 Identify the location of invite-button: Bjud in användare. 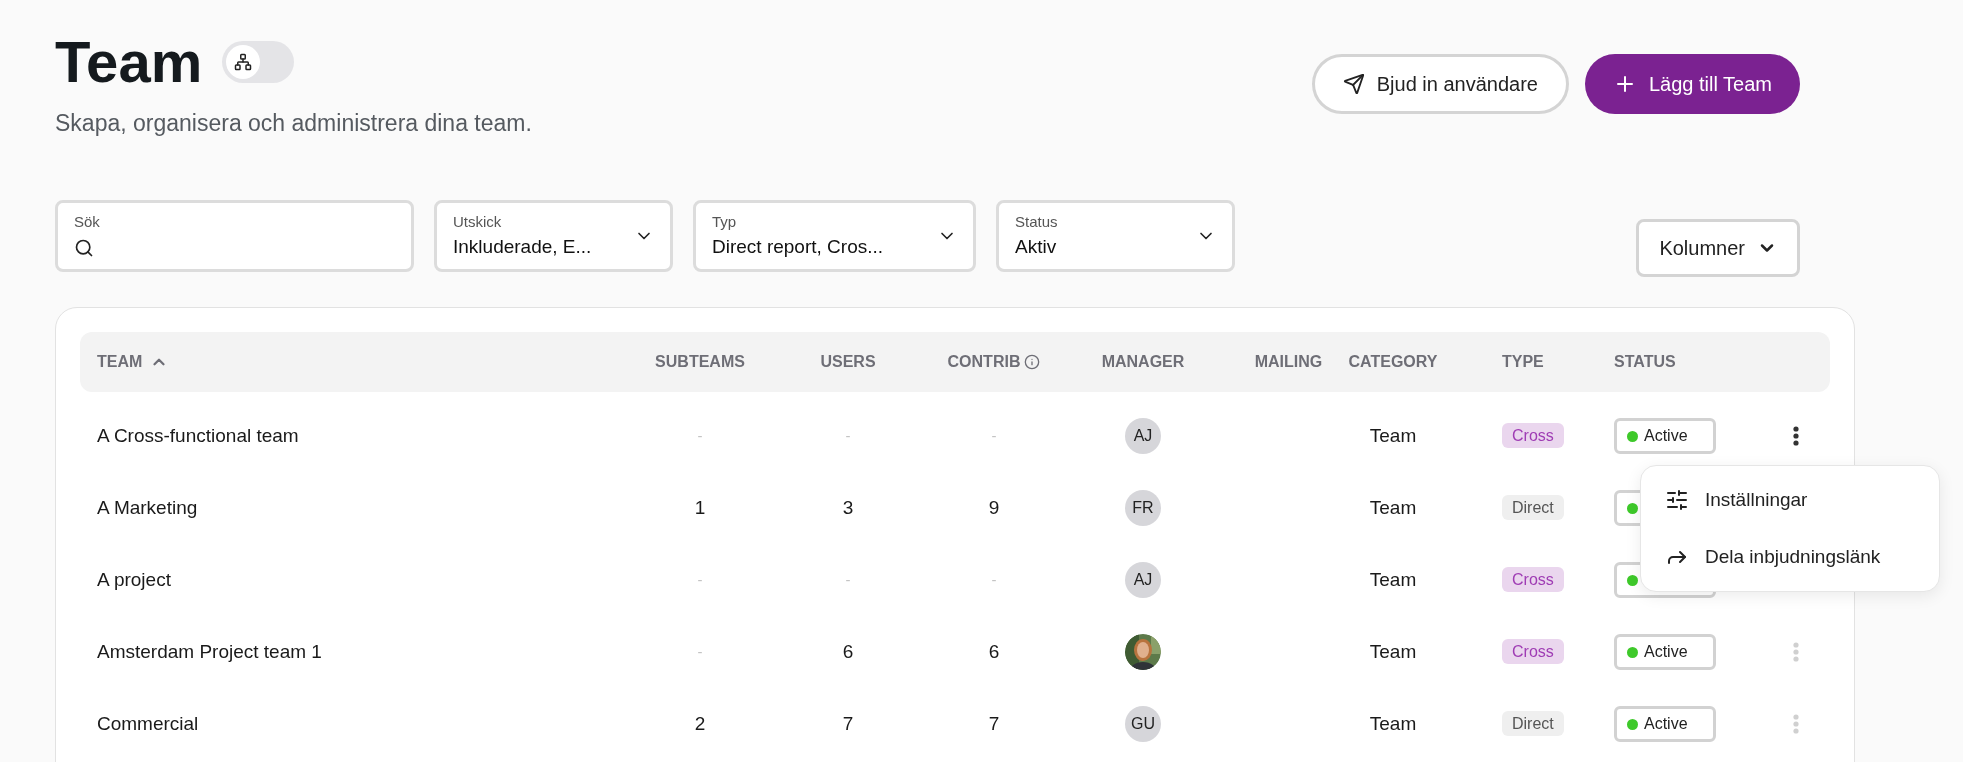
(1440, 84).